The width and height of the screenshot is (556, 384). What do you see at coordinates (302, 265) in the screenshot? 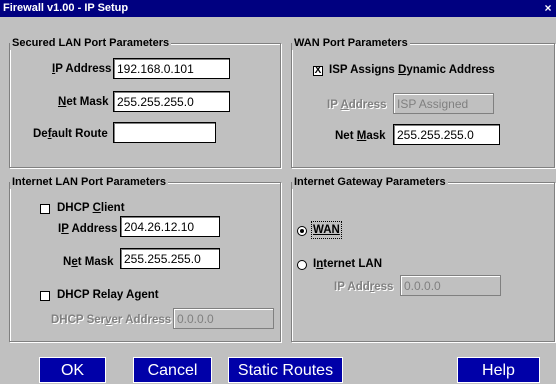
I see `gateway-internet-lan-radio` at bounding box center [302, 265].